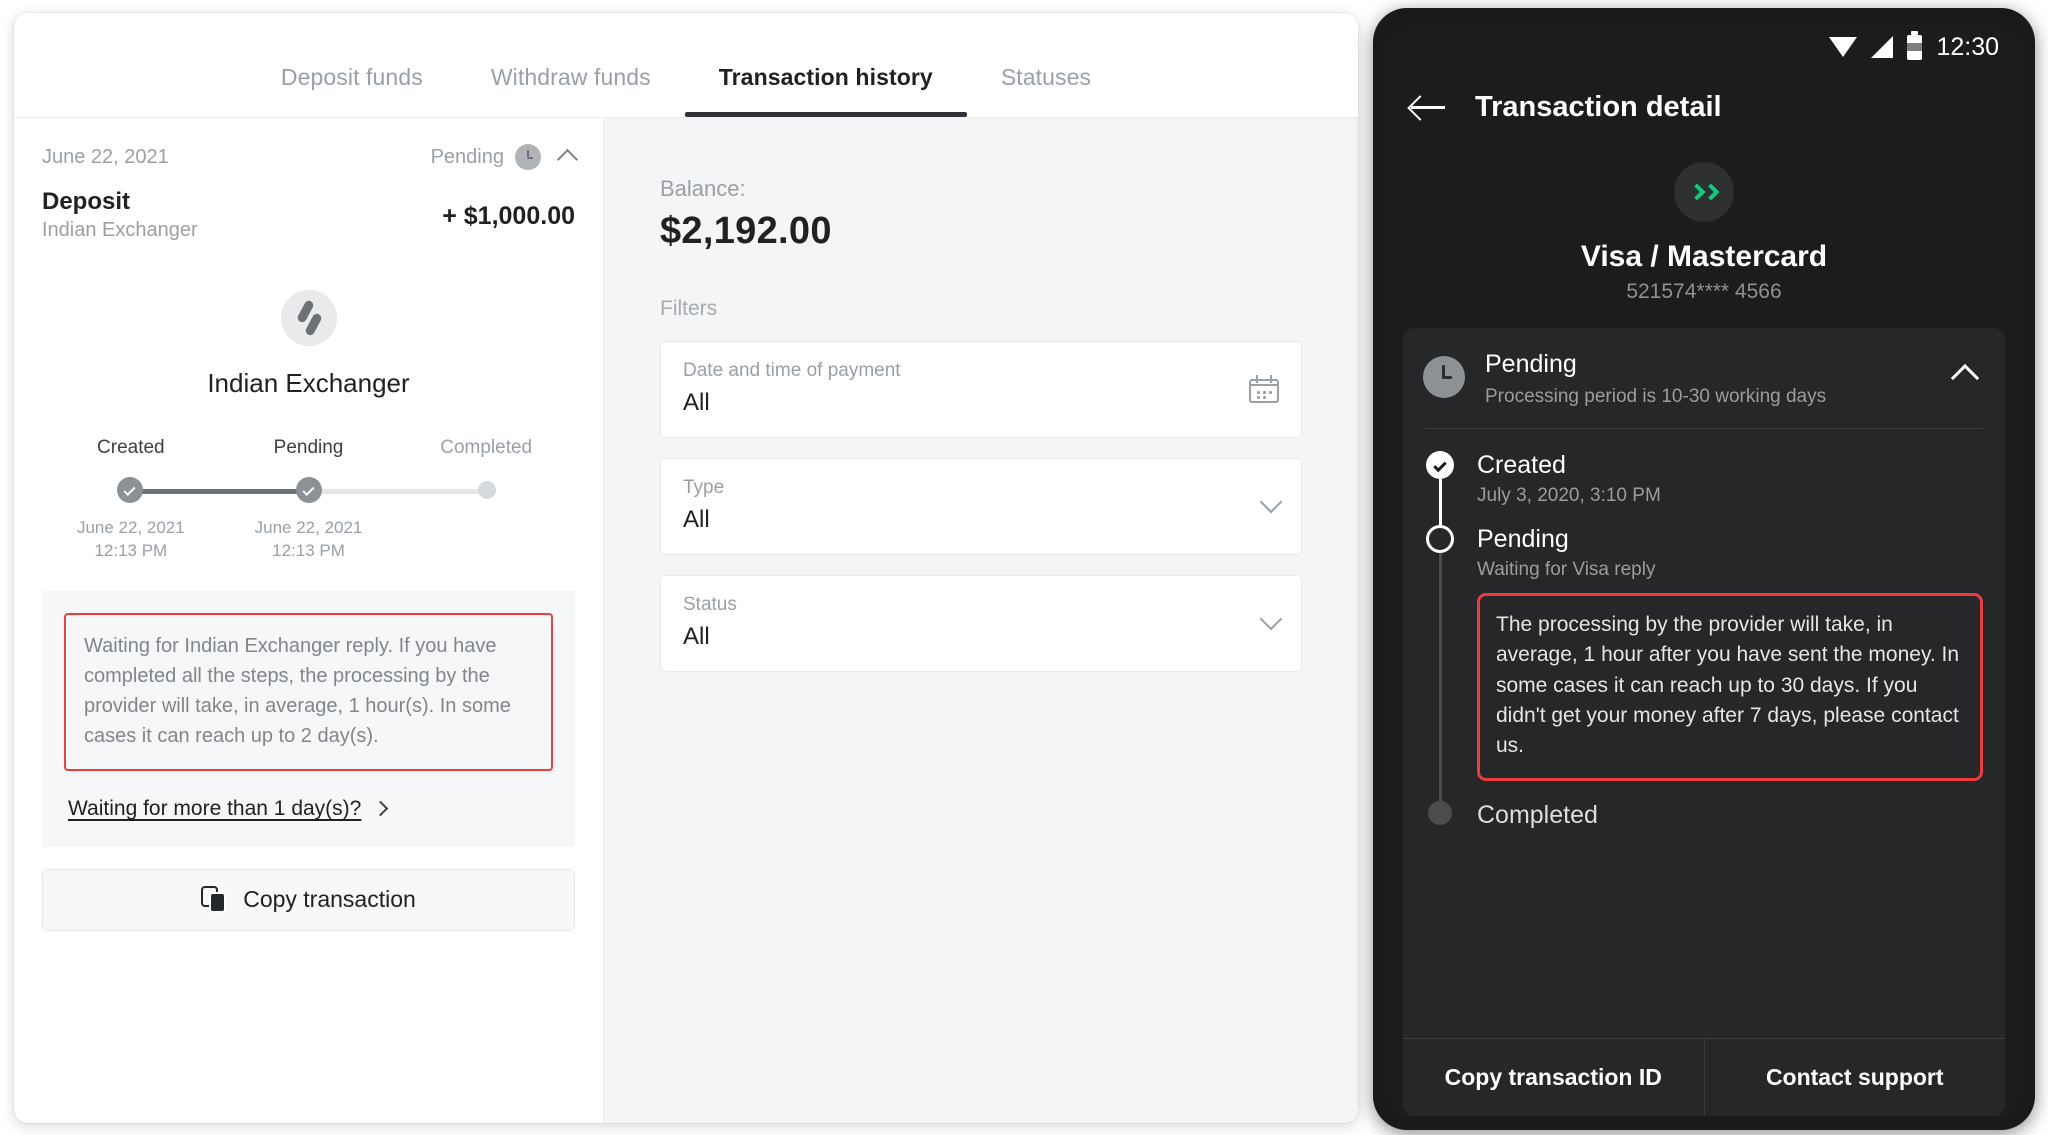 This screenshot has height=1135, width=2048. I want to click on payment-method-block: Visa / Mastercard 521574**** 4566, so click(1704, 236).